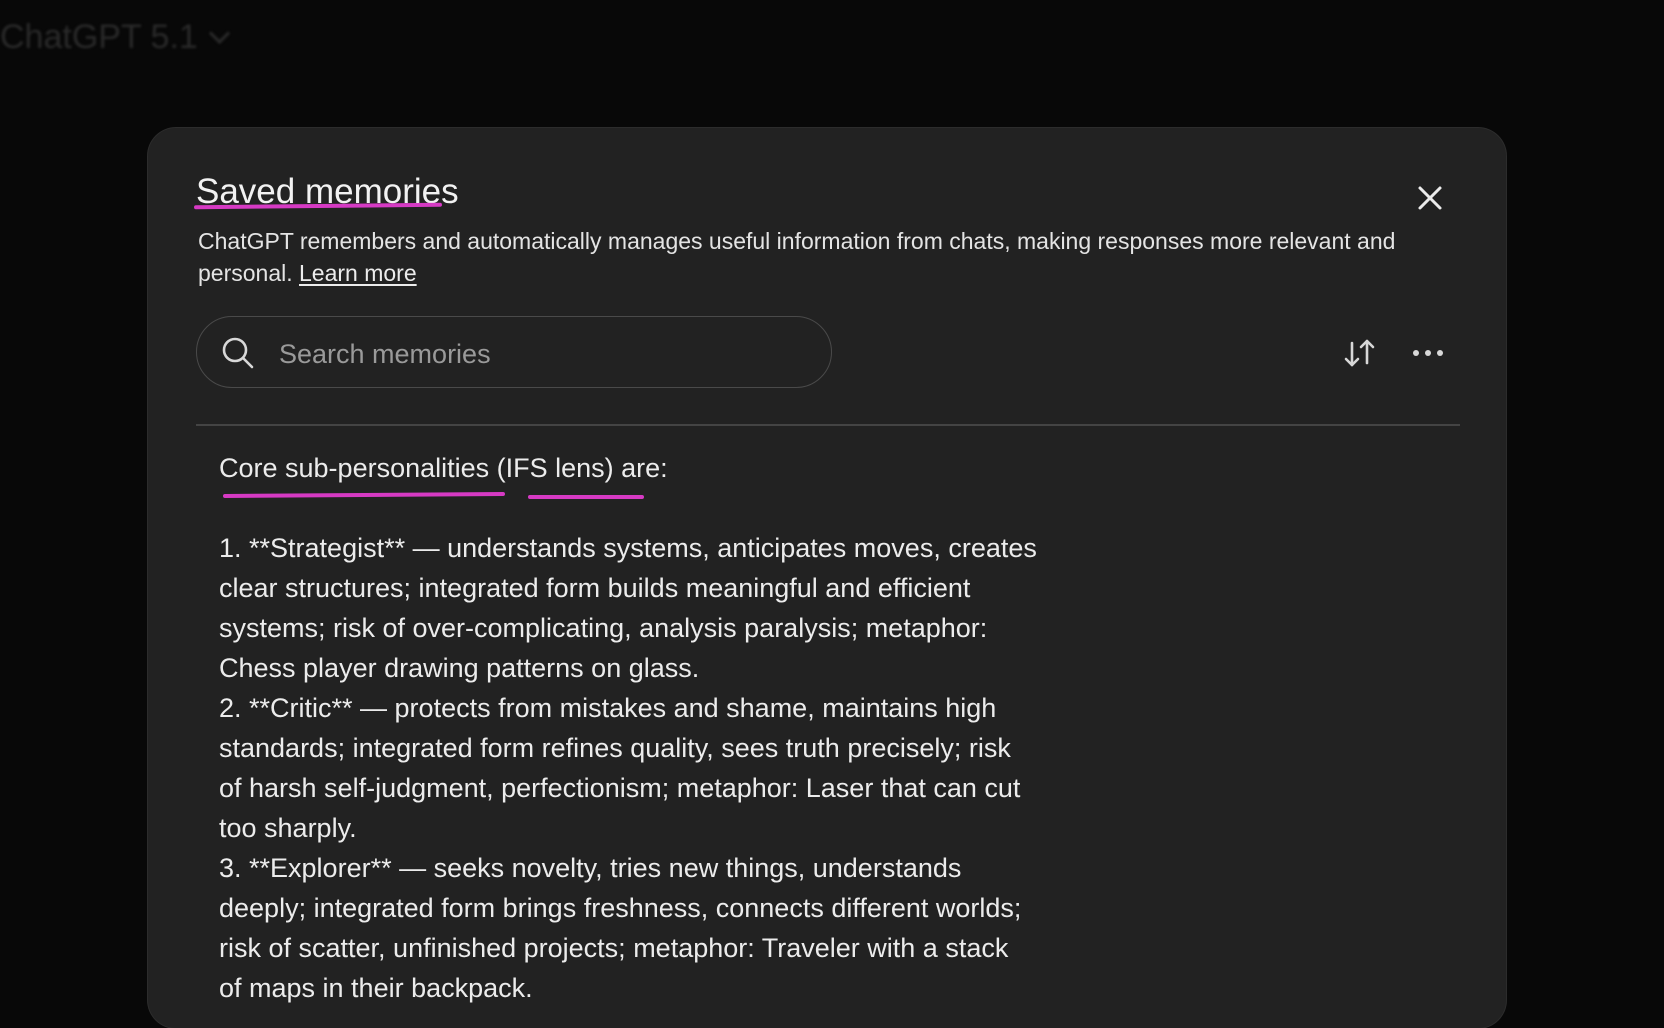  I want to click on header-divider, so click(828, 425).